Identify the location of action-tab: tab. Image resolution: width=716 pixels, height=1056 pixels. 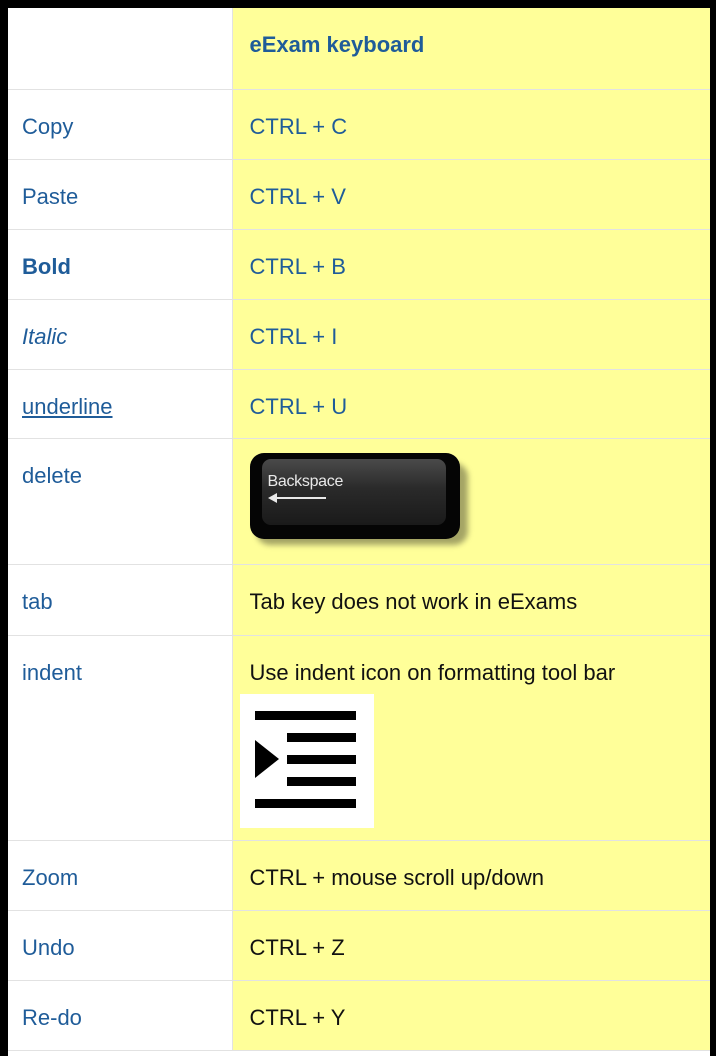
(120, 600).